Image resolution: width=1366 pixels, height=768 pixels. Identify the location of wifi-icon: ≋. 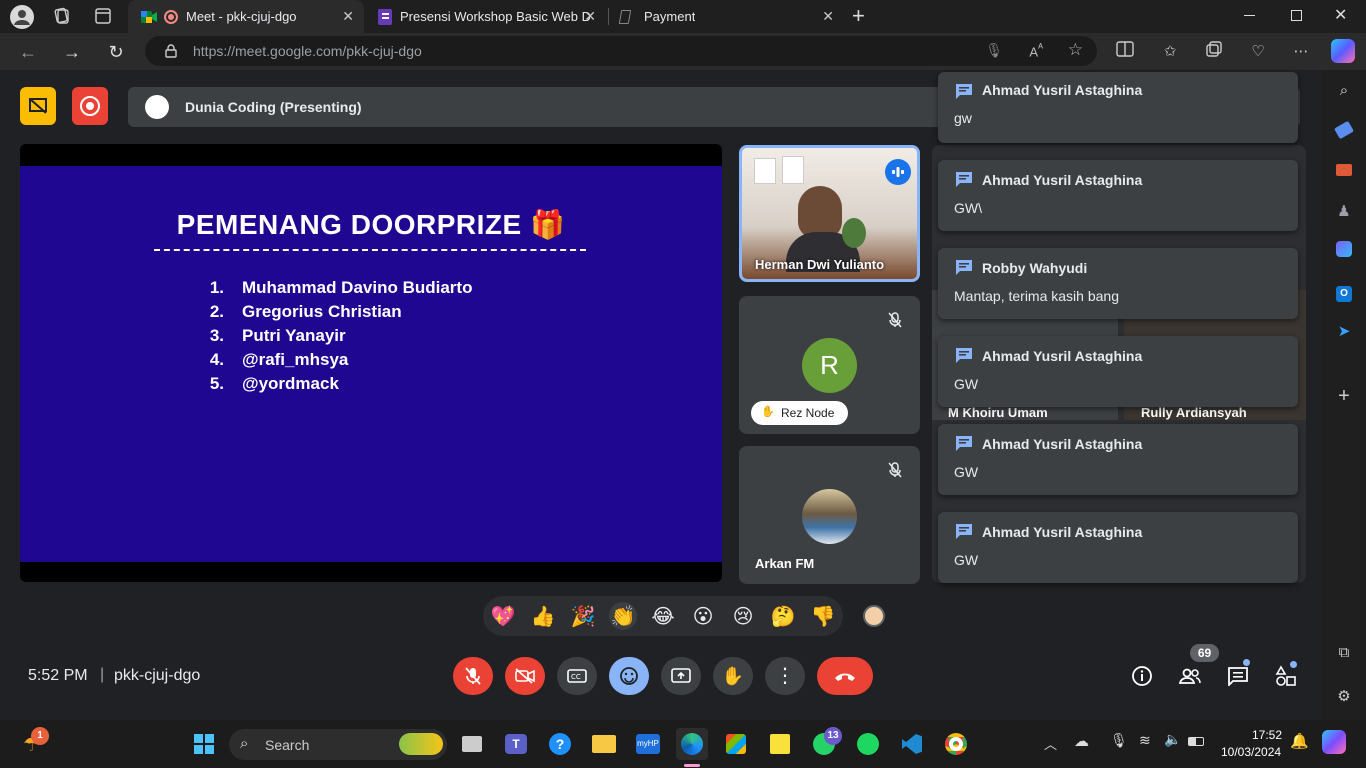
(1145, 740).